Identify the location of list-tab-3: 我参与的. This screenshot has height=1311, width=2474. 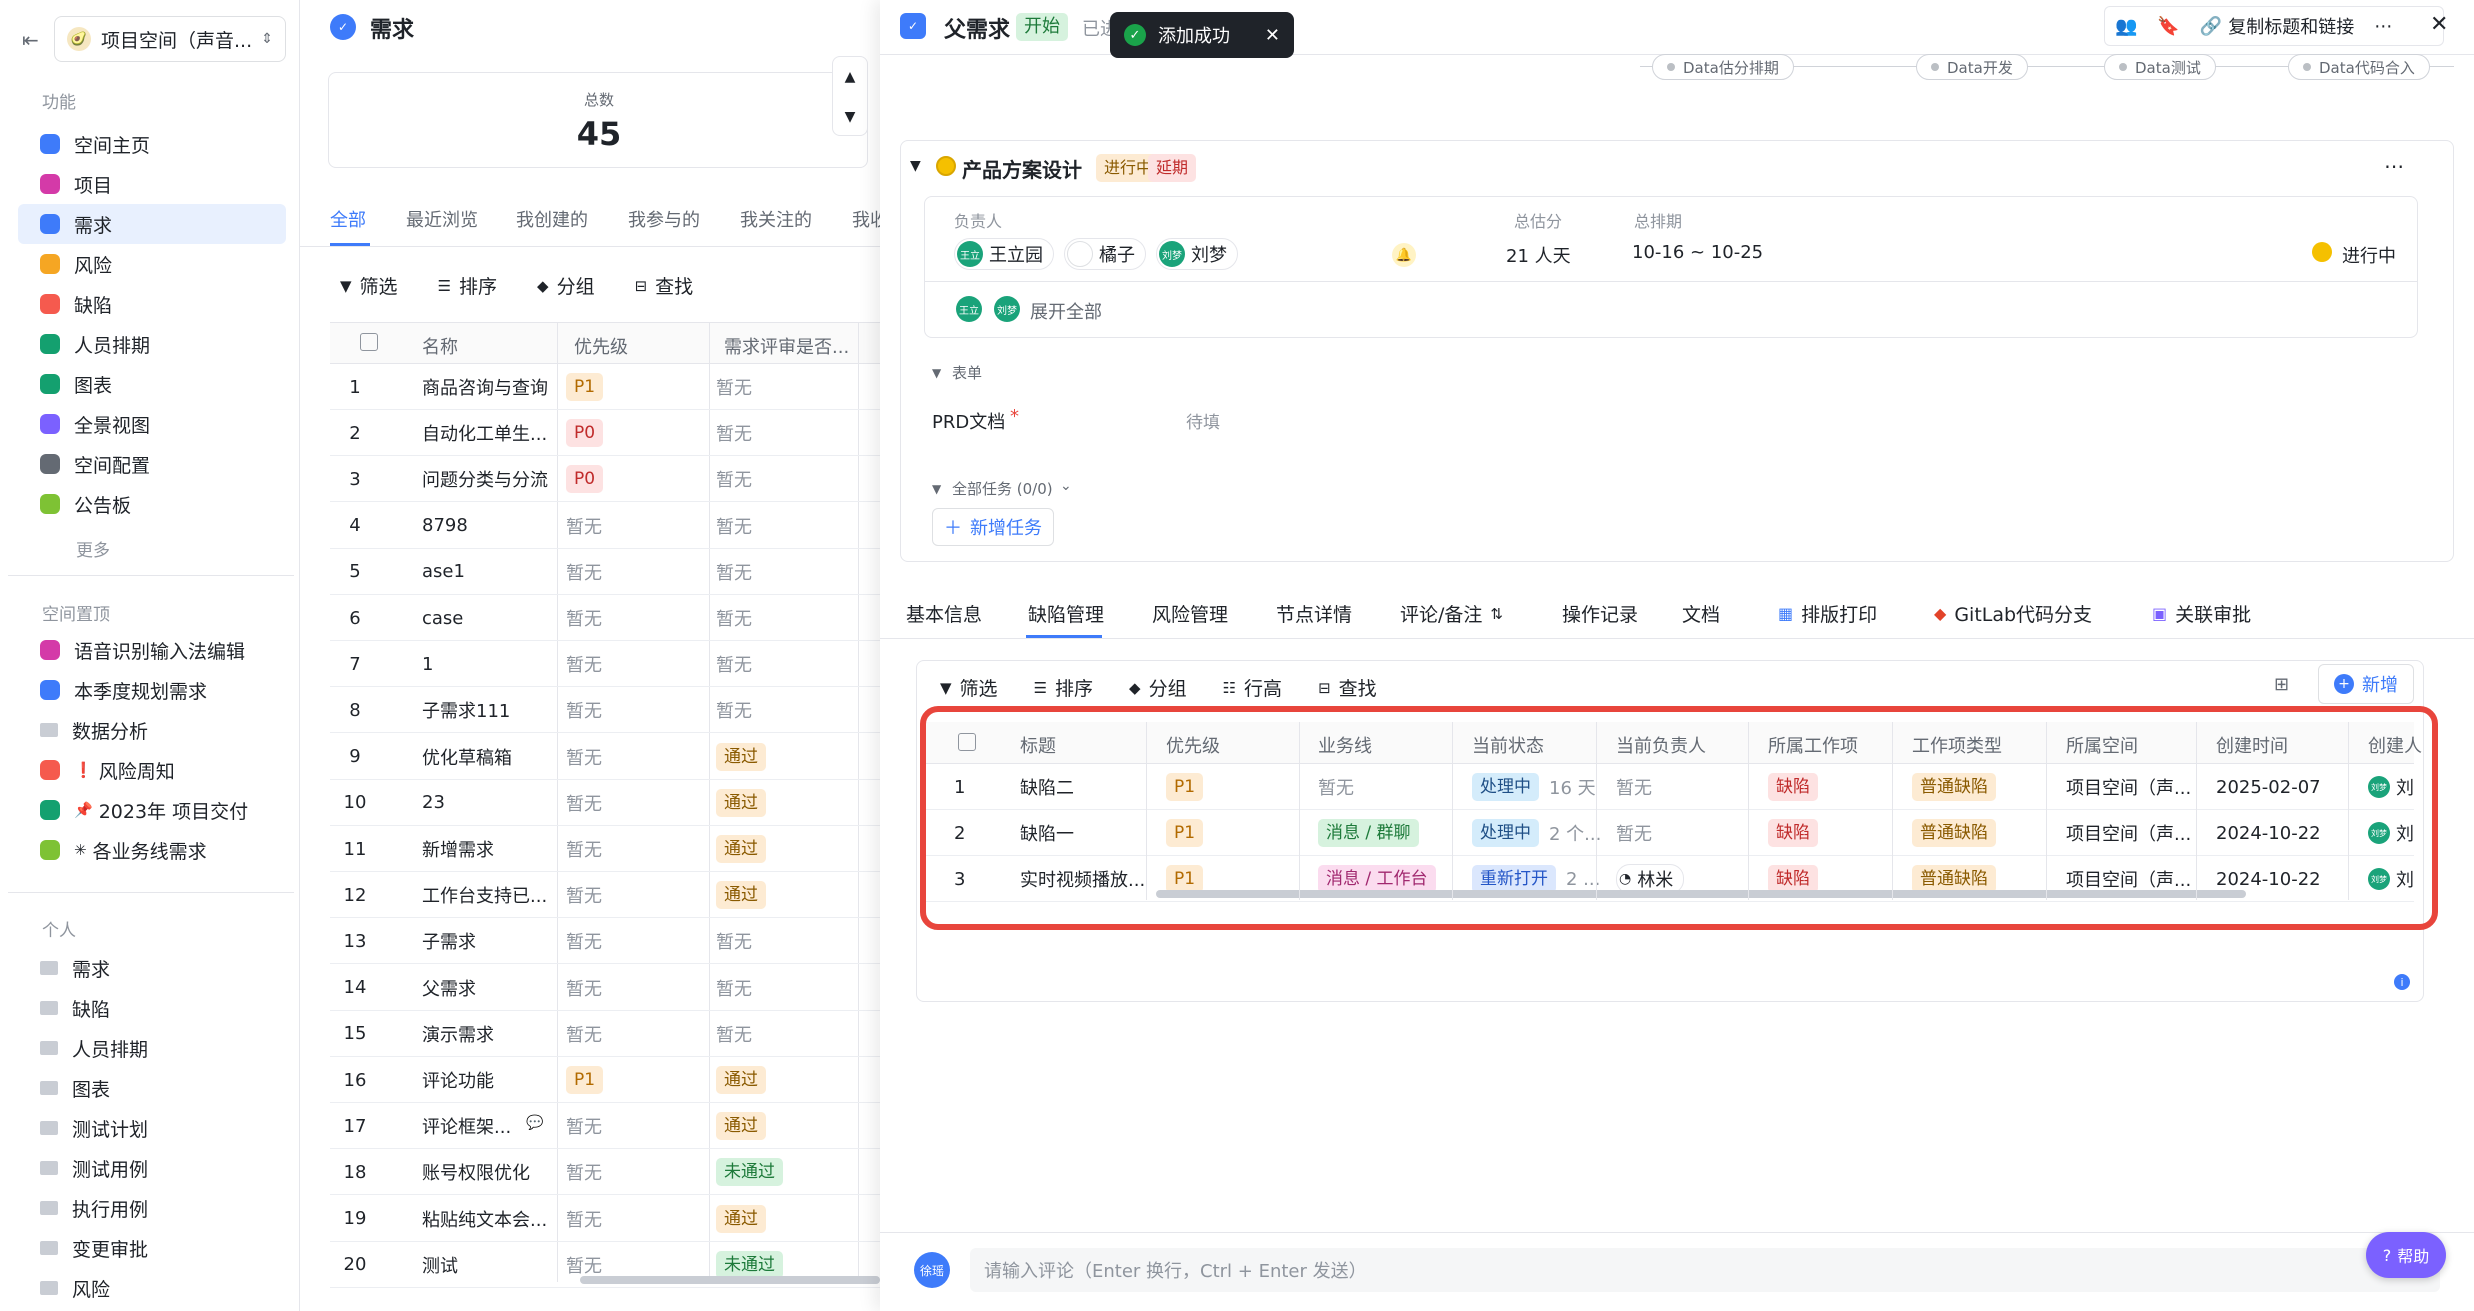
(664, 219).